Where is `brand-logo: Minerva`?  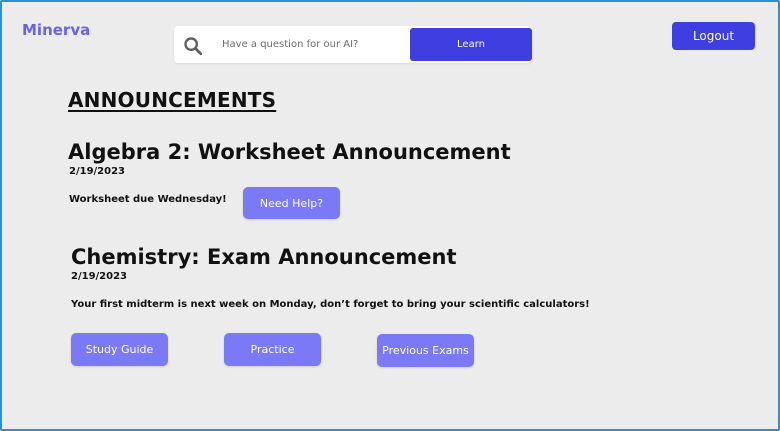
brand-logo: Minerva is located at coordinates (56, 30).